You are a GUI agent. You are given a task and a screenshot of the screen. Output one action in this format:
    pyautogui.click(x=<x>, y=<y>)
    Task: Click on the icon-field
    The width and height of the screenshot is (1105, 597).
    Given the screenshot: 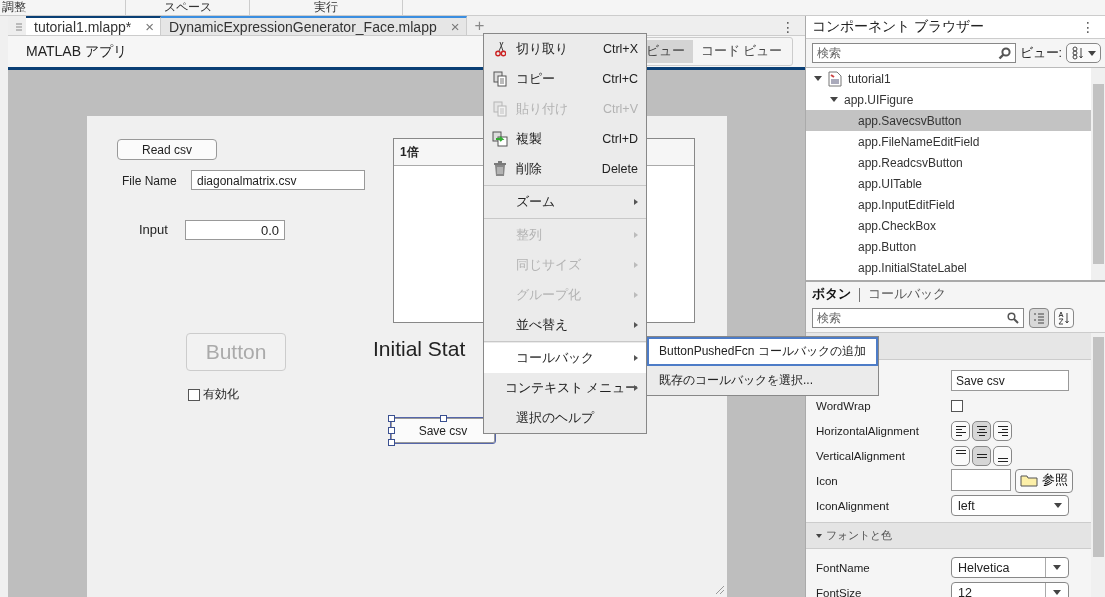 What is the action you would take?
    pyautogui.click(x=981, y=479)
    